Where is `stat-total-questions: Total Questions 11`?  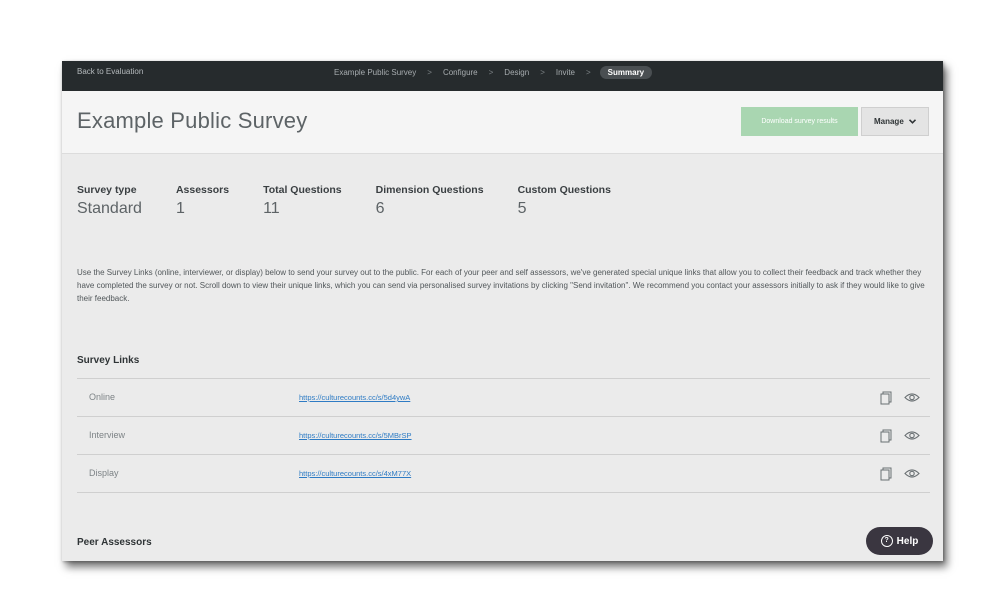
stat-total-questions: Total Questions 11 is located at coordinates (302, 201).